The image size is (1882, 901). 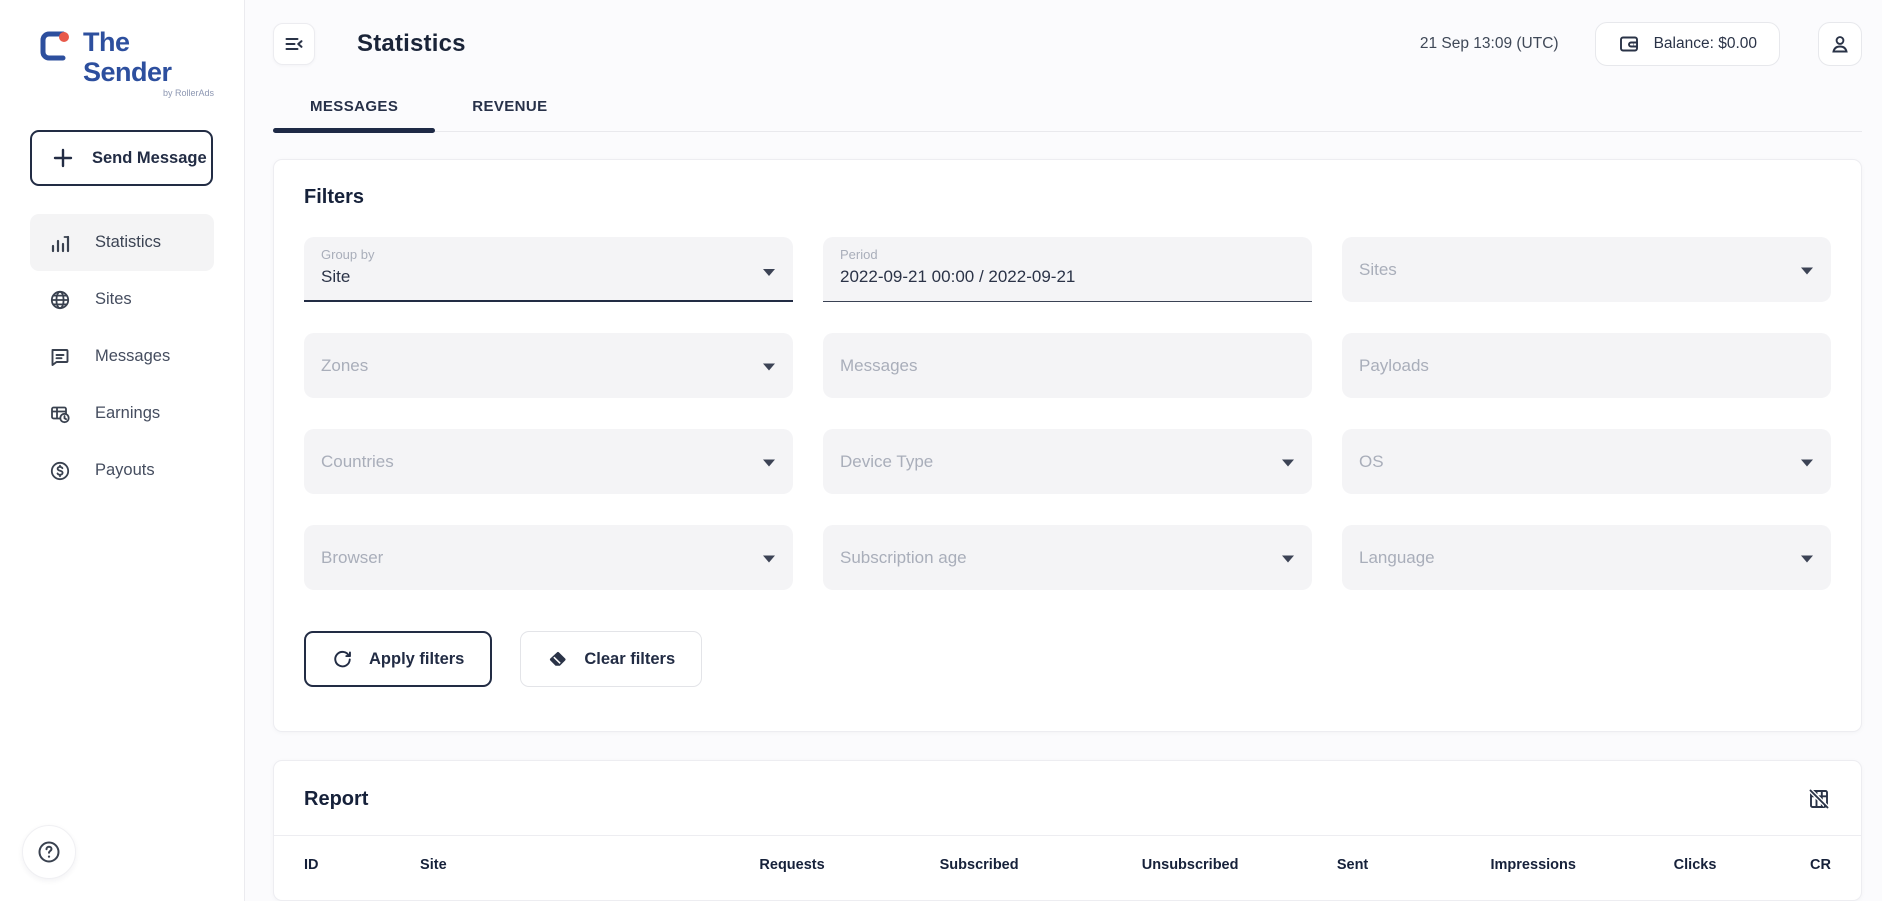 What do you see at coordinates (334, 197) in the screenshot?
I see `filters-heading: Filters` at bounding box center [334, 197].